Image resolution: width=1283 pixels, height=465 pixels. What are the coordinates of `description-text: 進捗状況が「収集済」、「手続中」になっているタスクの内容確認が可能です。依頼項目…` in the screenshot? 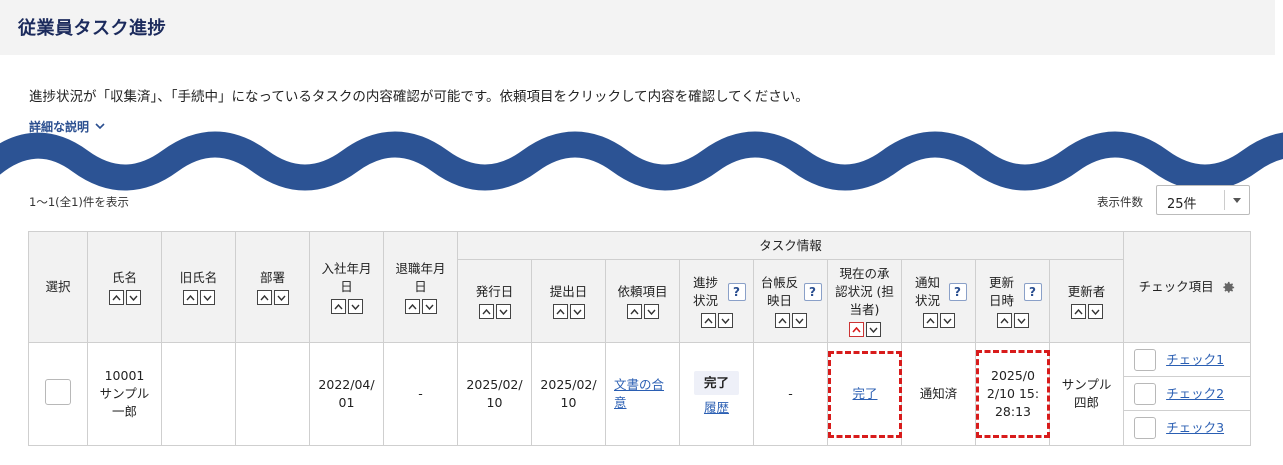 It's located at (419, 97).